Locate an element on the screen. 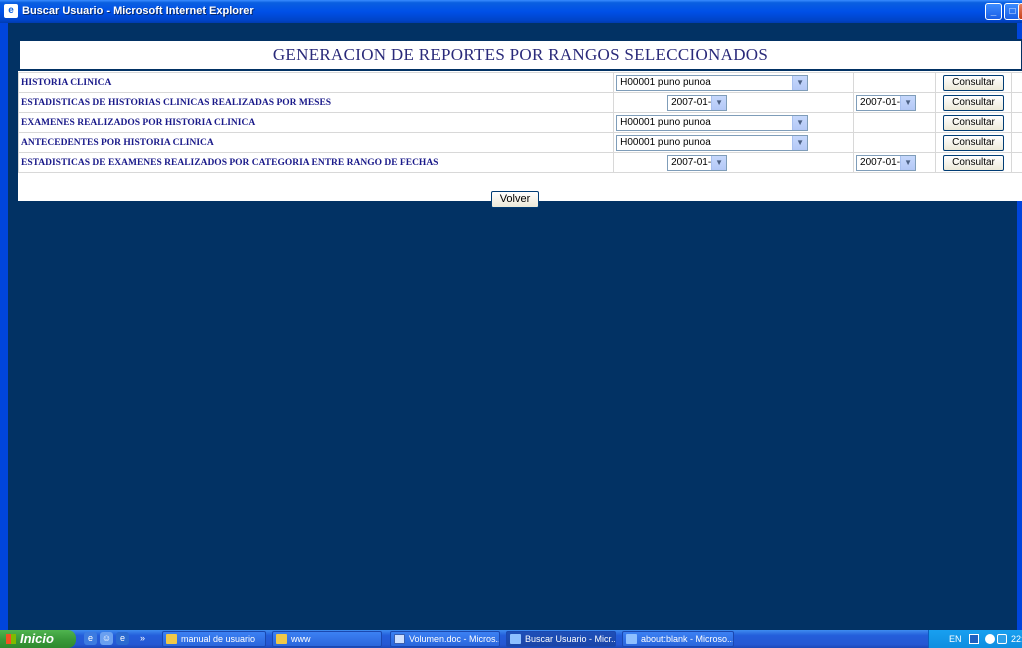 The height and width of the screenshot is (648, 1022). tray-app-icon is located at coordinates (1002, 639).